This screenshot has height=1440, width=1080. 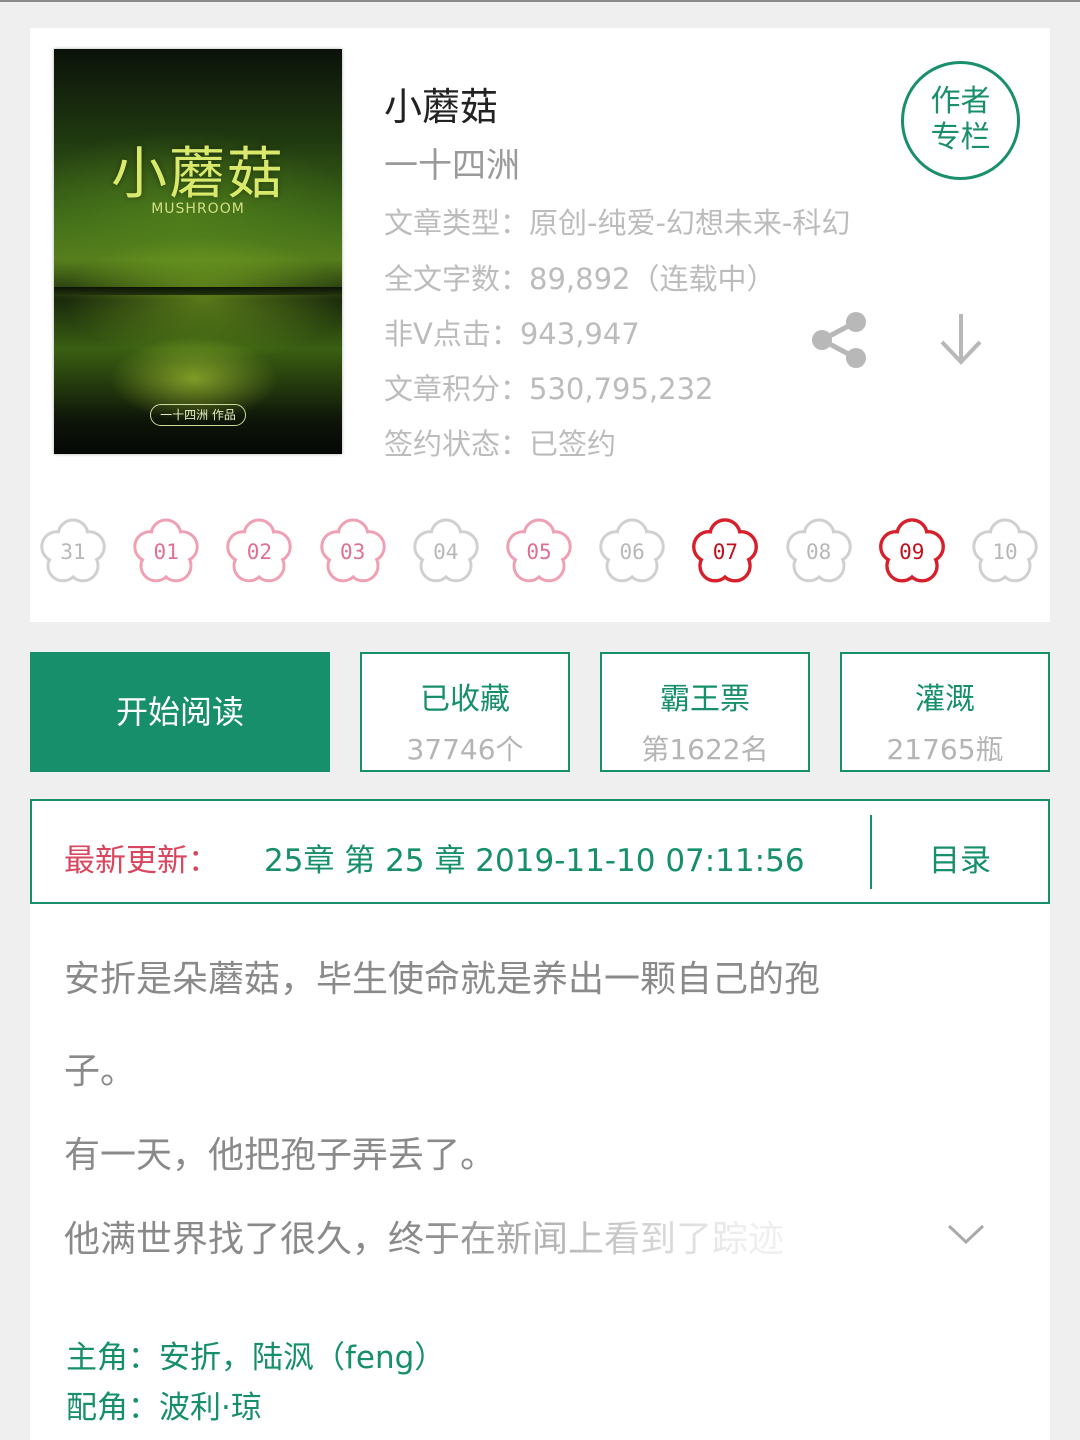 I want to click on flower-icon: 05, so click(x=539, y=552).